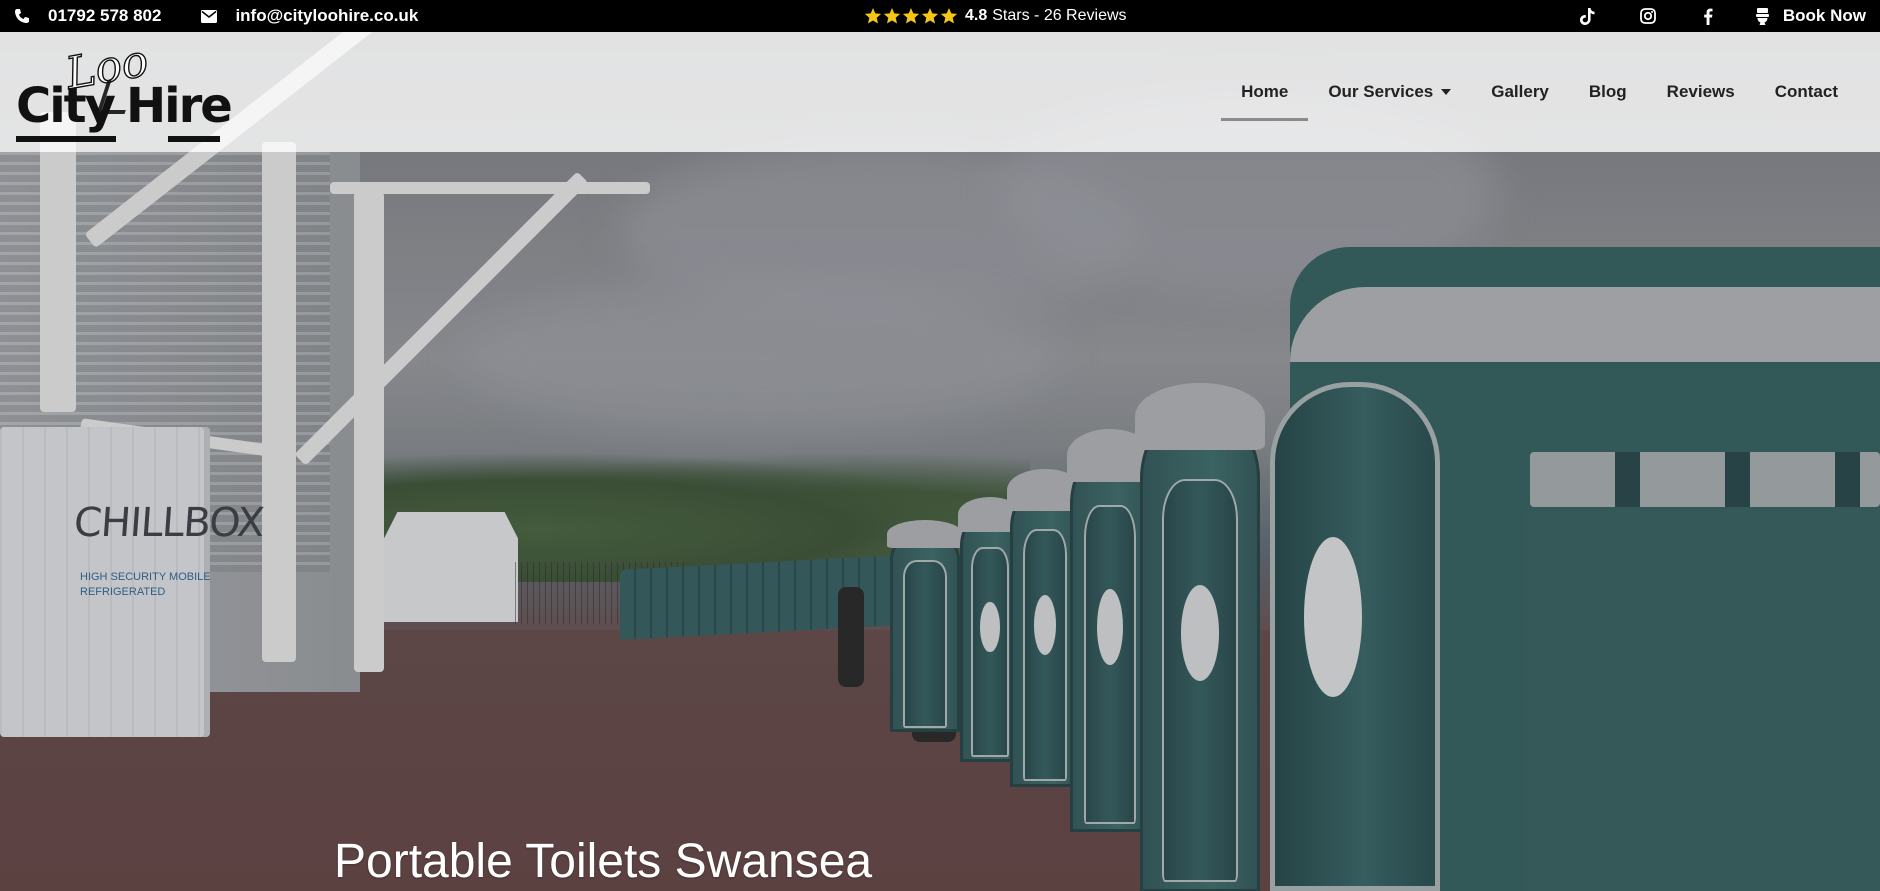 This screenshot has width=1880, height=891. I want to click on nav-blog-label: Blog, so click(1608, 92).